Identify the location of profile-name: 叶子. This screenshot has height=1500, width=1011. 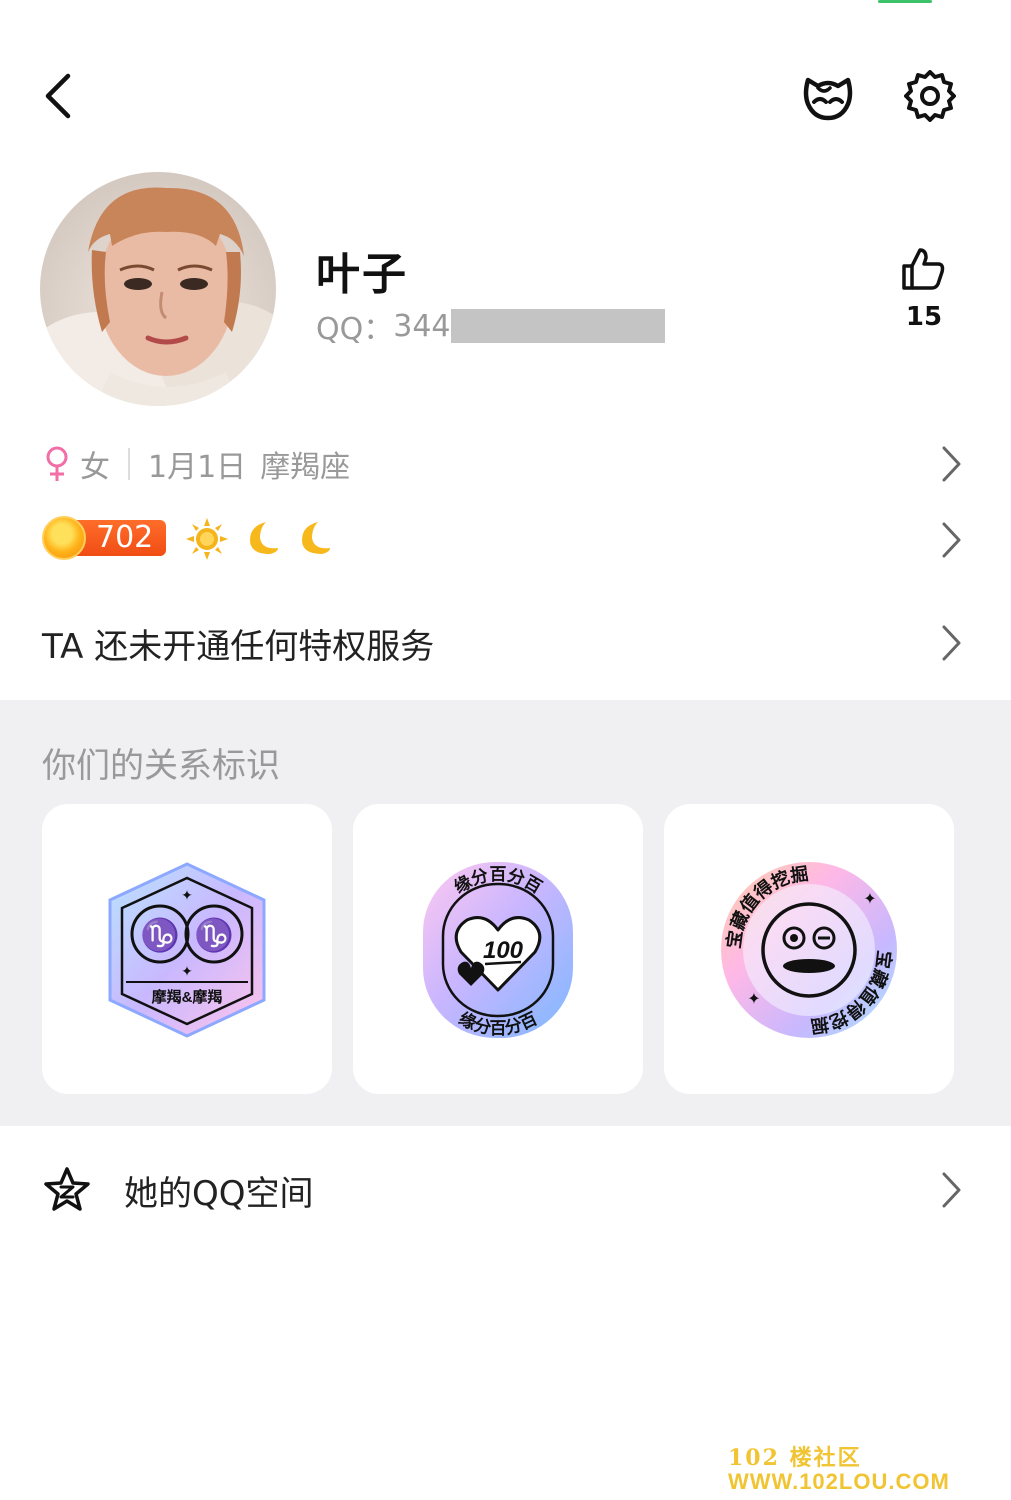
(362, 274).